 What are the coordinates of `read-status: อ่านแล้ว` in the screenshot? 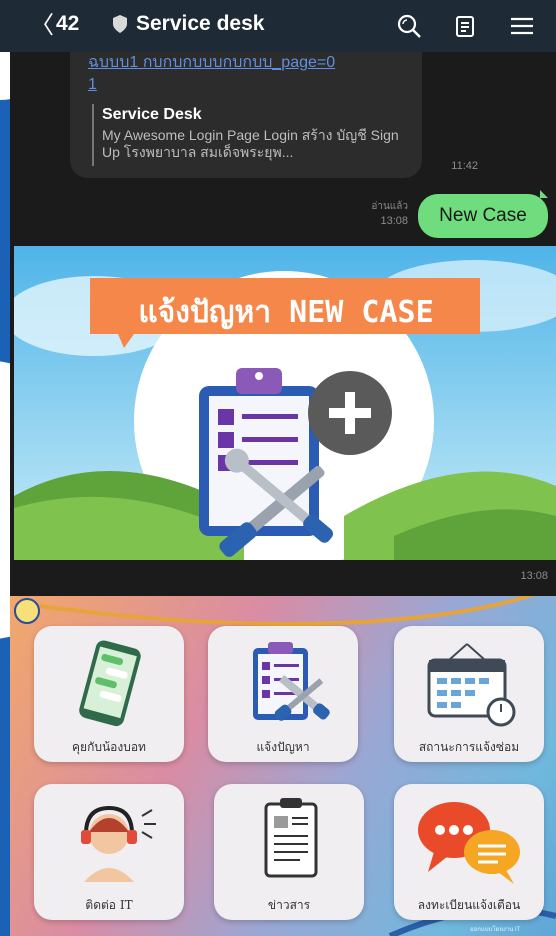 It's located at (389, 206).